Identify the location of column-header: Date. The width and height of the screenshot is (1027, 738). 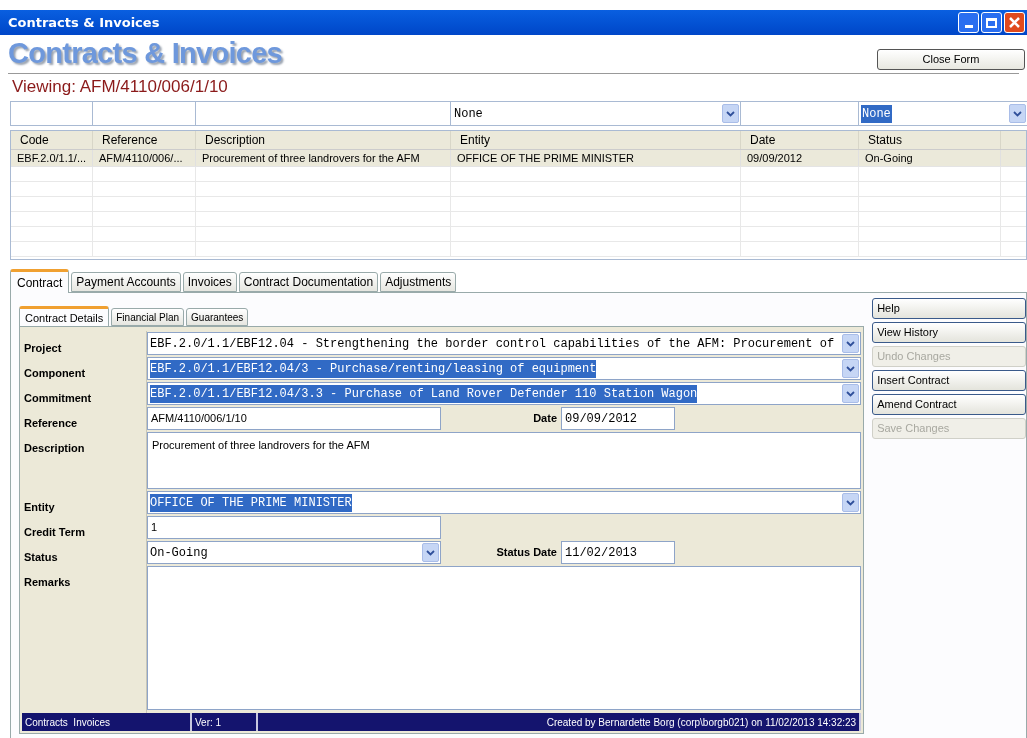
(763, 140).